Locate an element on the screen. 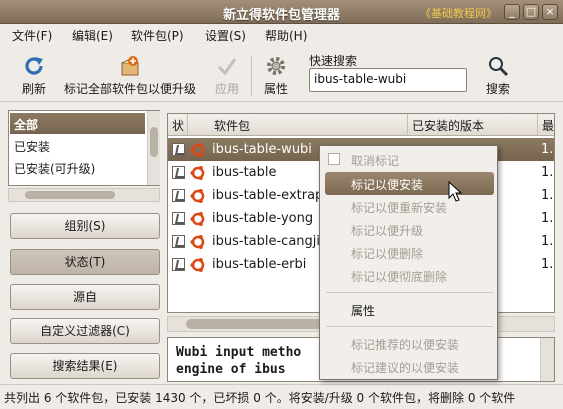 This screenshot has height=409, width=563. quick-search-input: ibus-table-wubi is located at coordinates (388, 80).